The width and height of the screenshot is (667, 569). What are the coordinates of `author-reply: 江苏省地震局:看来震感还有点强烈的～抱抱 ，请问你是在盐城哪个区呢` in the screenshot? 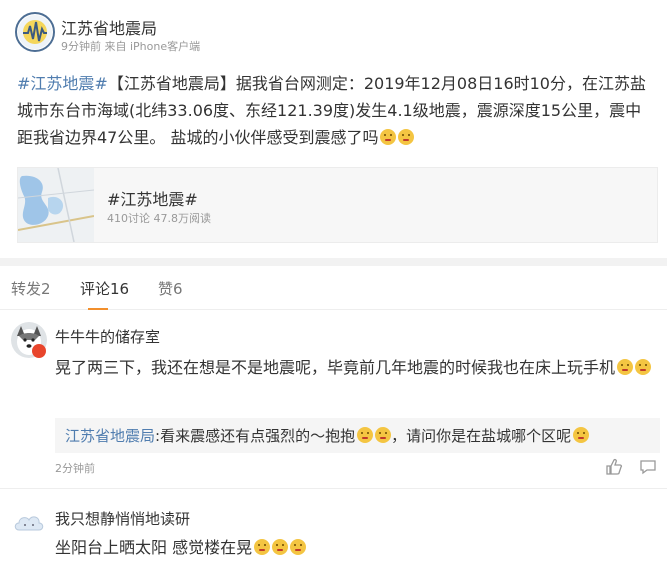 It's located at (357, 435).